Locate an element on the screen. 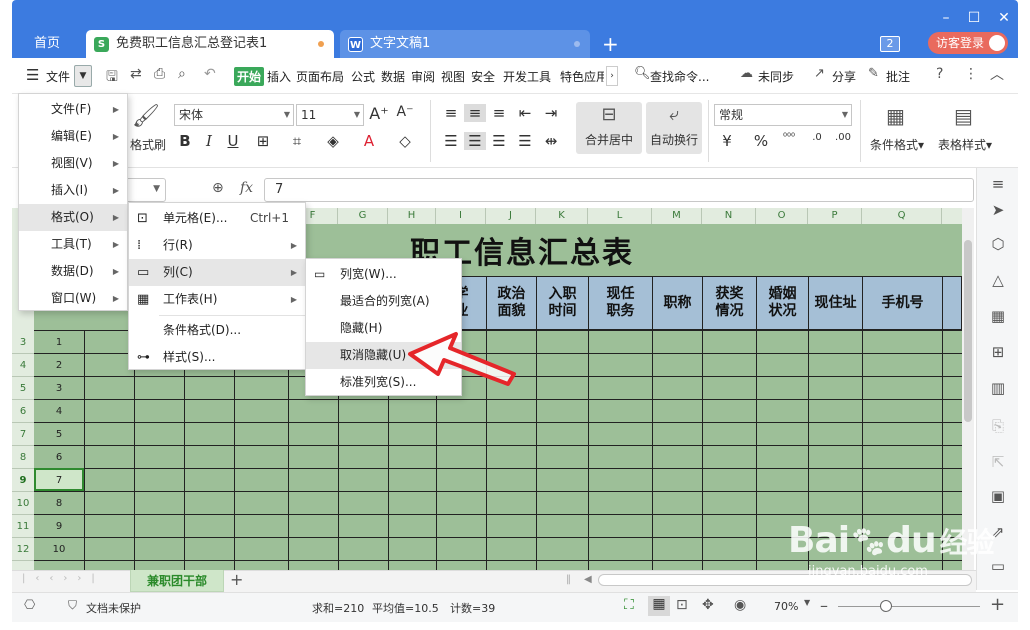 This screenshot has height=630, width=1030. fill-icon: △ is located at coordinates (998, 280).